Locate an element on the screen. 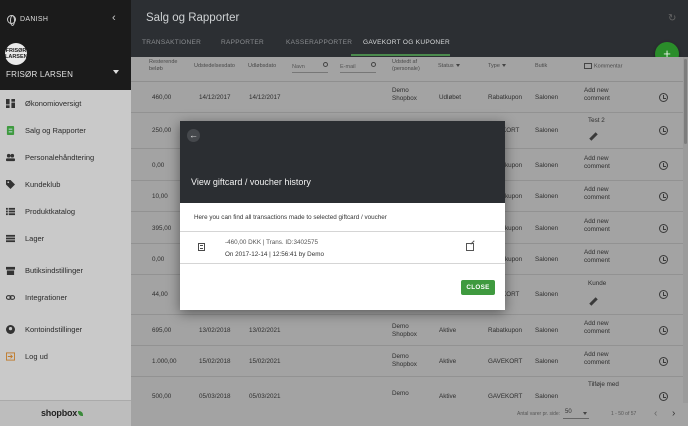 Image resolution: width=688 pixels, height=426 pixels. remaining-amount: 460,00 is located at coordinates (162, 97).